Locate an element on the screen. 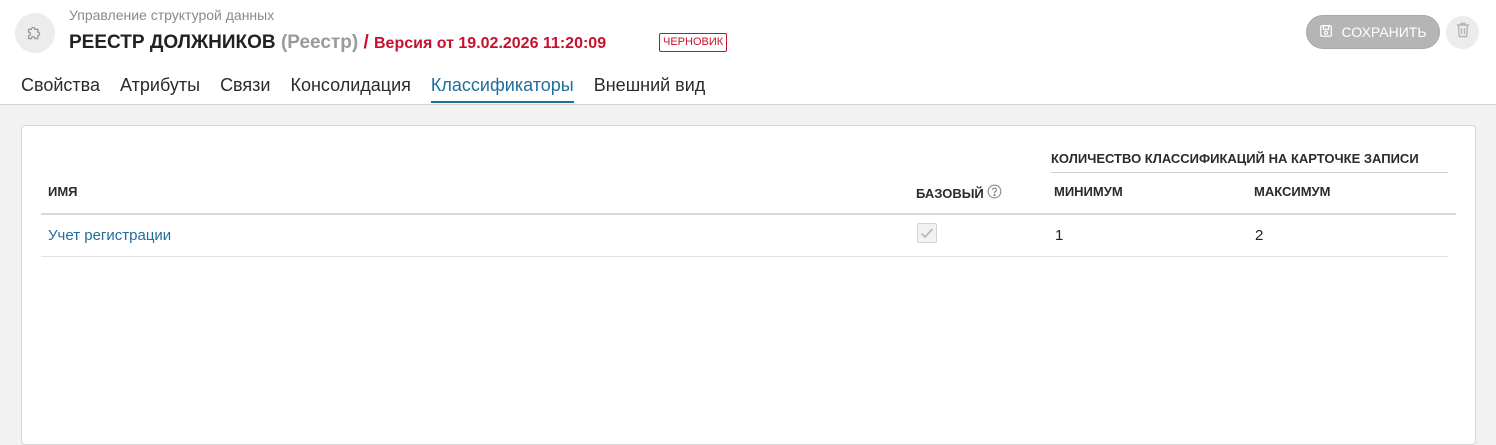 Image resolution: width=1496 pixels, height=445 pixels. tab-classifiers: Классификаторы is located at coordinates (502, 87).